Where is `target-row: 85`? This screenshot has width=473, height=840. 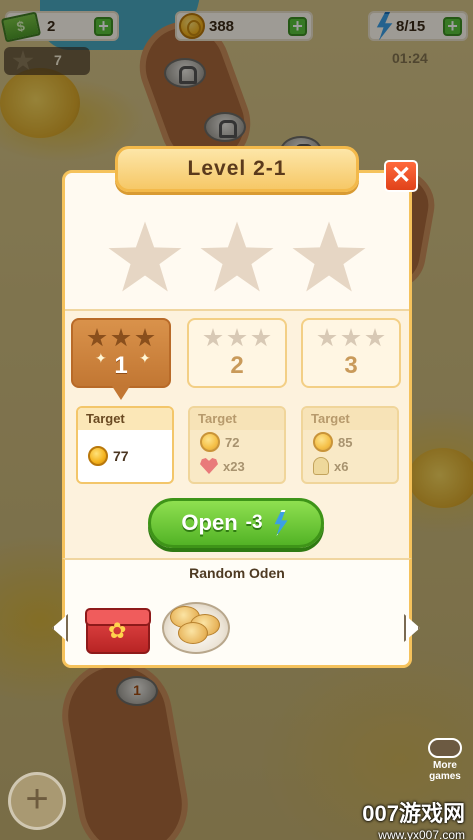
target-row: 85 is located at coordinates (350, 442).